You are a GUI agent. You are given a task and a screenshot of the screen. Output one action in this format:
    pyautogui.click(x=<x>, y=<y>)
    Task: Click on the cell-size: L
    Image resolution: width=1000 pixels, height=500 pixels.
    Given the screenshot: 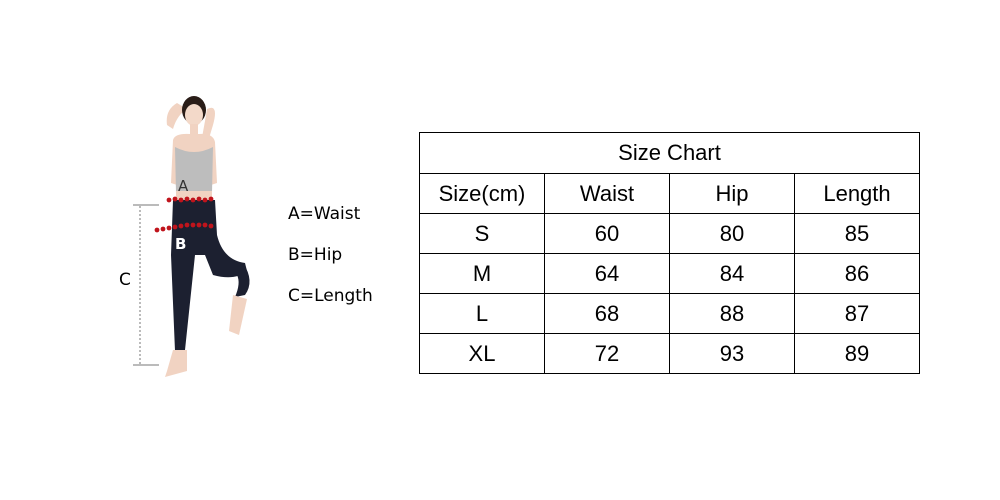 What is the action you would take?
    pyautogui.click(x=482, y=313)
    